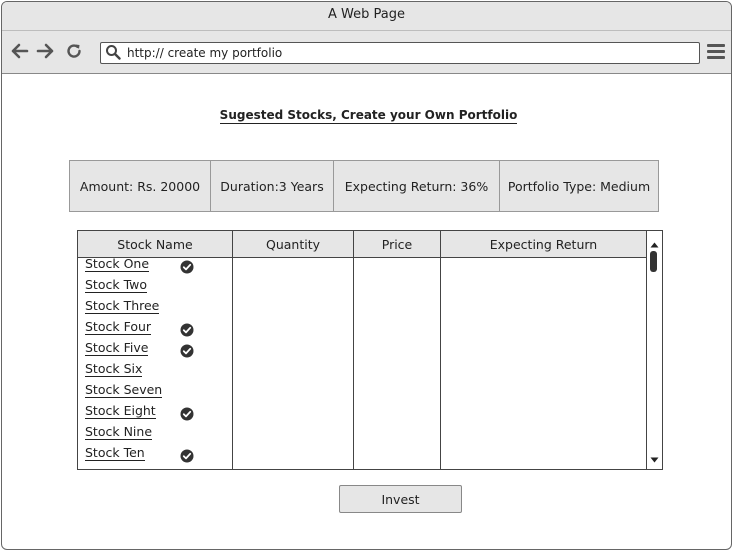  I want to click on table-row: Stock Three, so click(154, 306).